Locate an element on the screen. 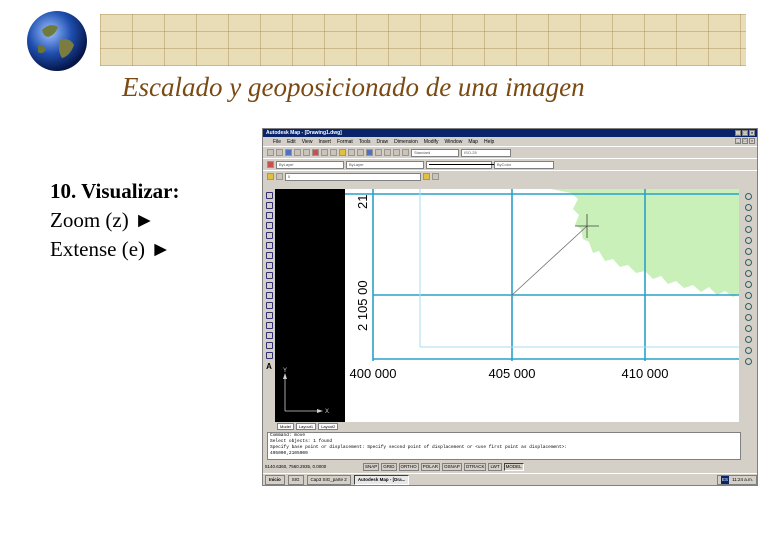  doc-close-button: × is located at coordinates (752, 141).